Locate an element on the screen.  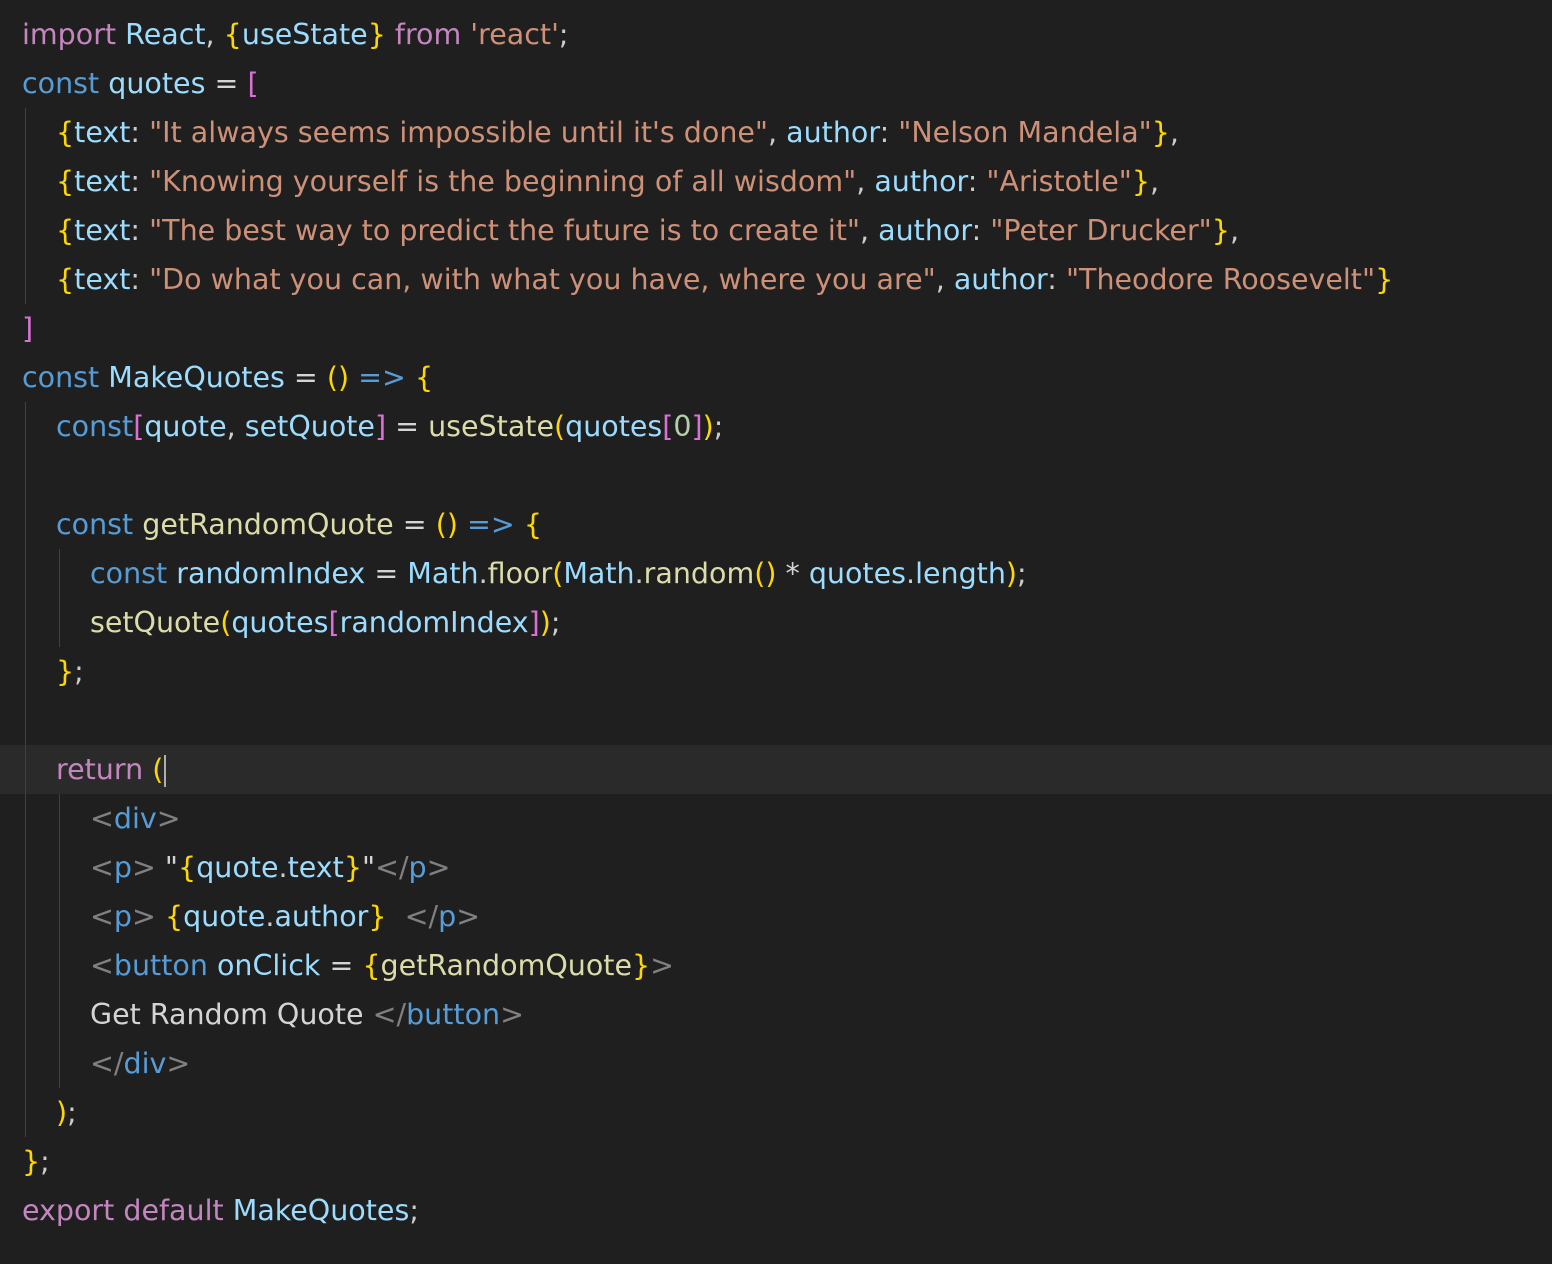
code-token: export is located at coordinates (68, 1210).